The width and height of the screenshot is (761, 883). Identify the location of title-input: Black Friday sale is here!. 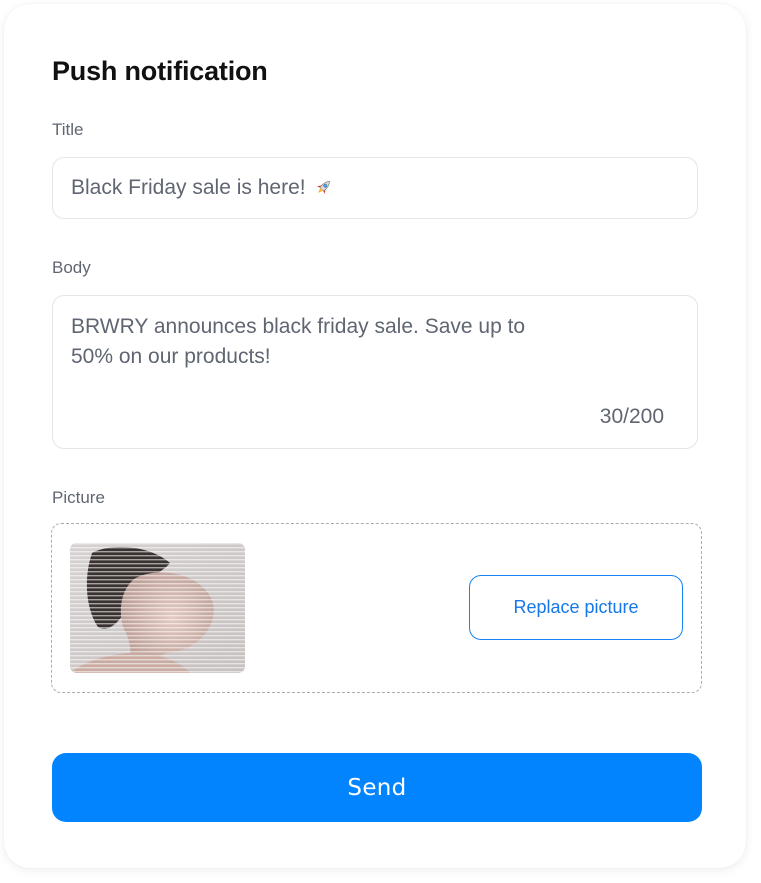
(375, 188).